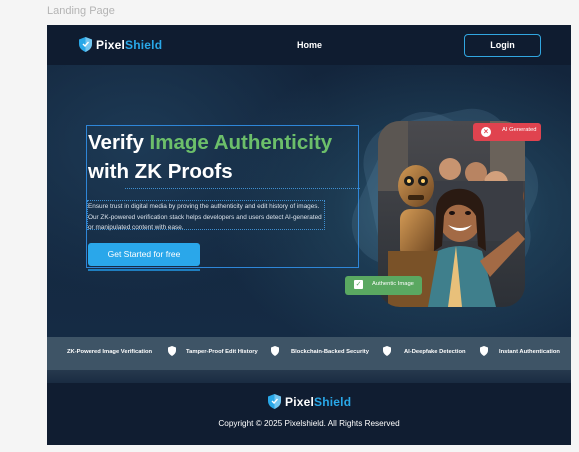 This screenshot has width=579, height=452. I want to click on hero-title-part1: Verify, so click(119, 142).